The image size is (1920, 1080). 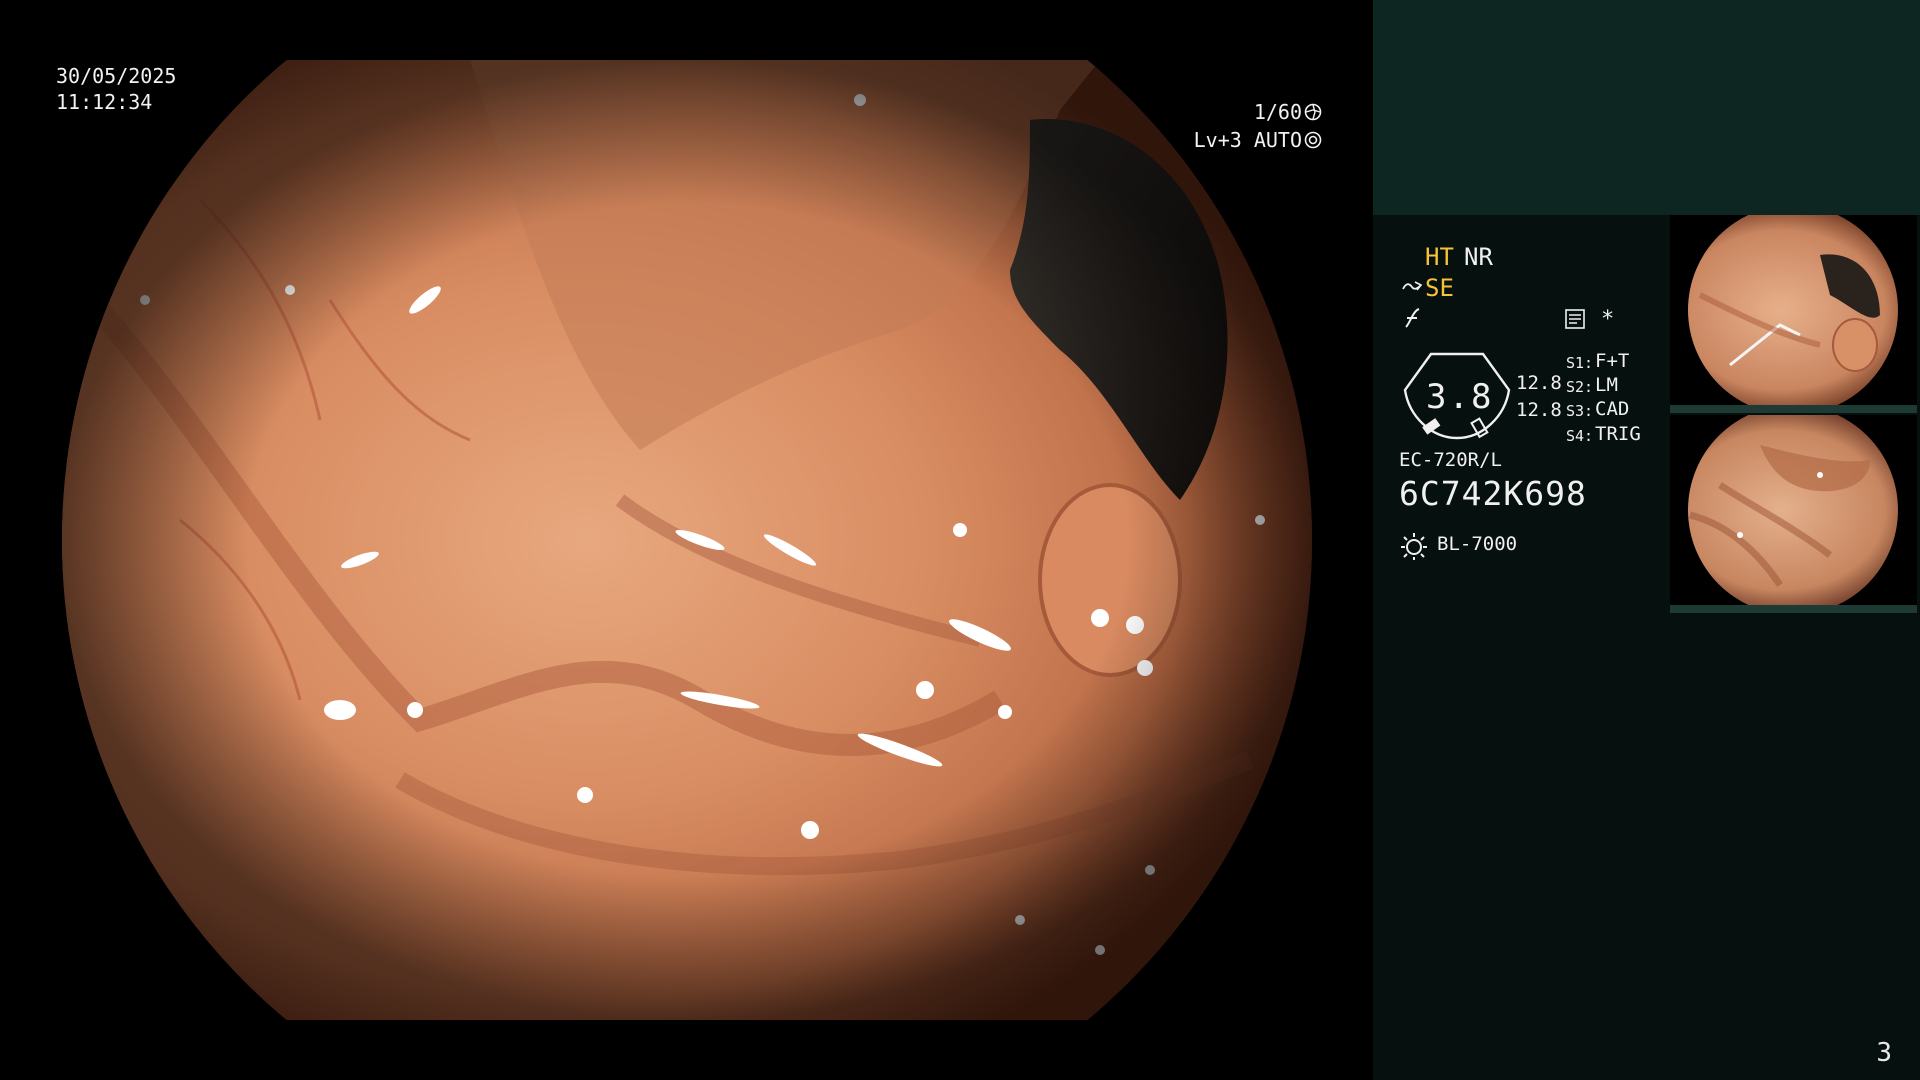 I want to click on thumbnail-1-image, so click(x=1793, y=310).